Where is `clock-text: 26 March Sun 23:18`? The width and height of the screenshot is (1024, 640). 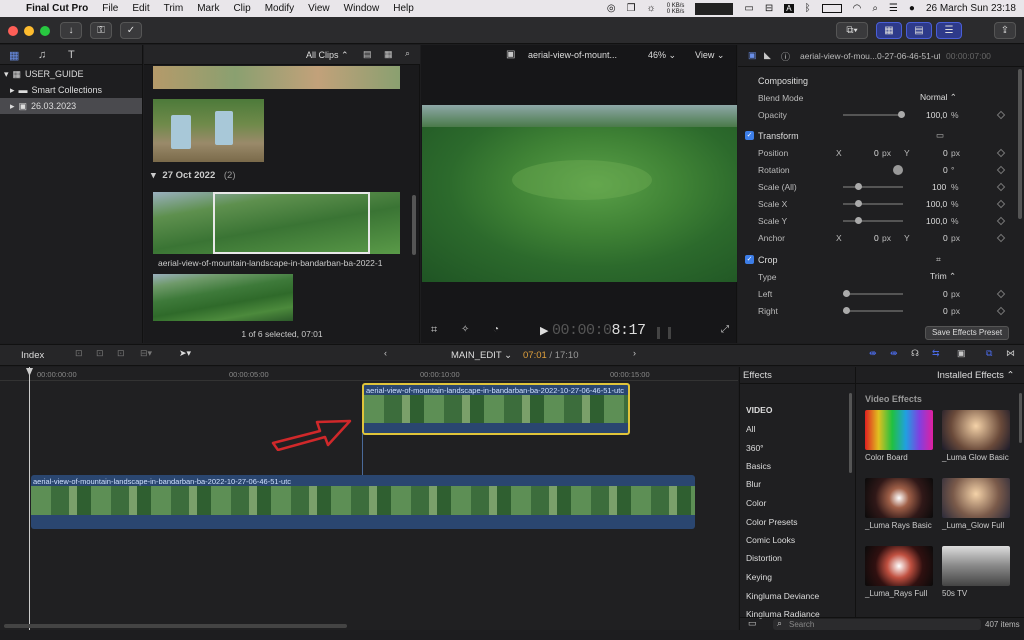 clock-text: 26 March Sun 23:18 is located at coordinates (971, 8).